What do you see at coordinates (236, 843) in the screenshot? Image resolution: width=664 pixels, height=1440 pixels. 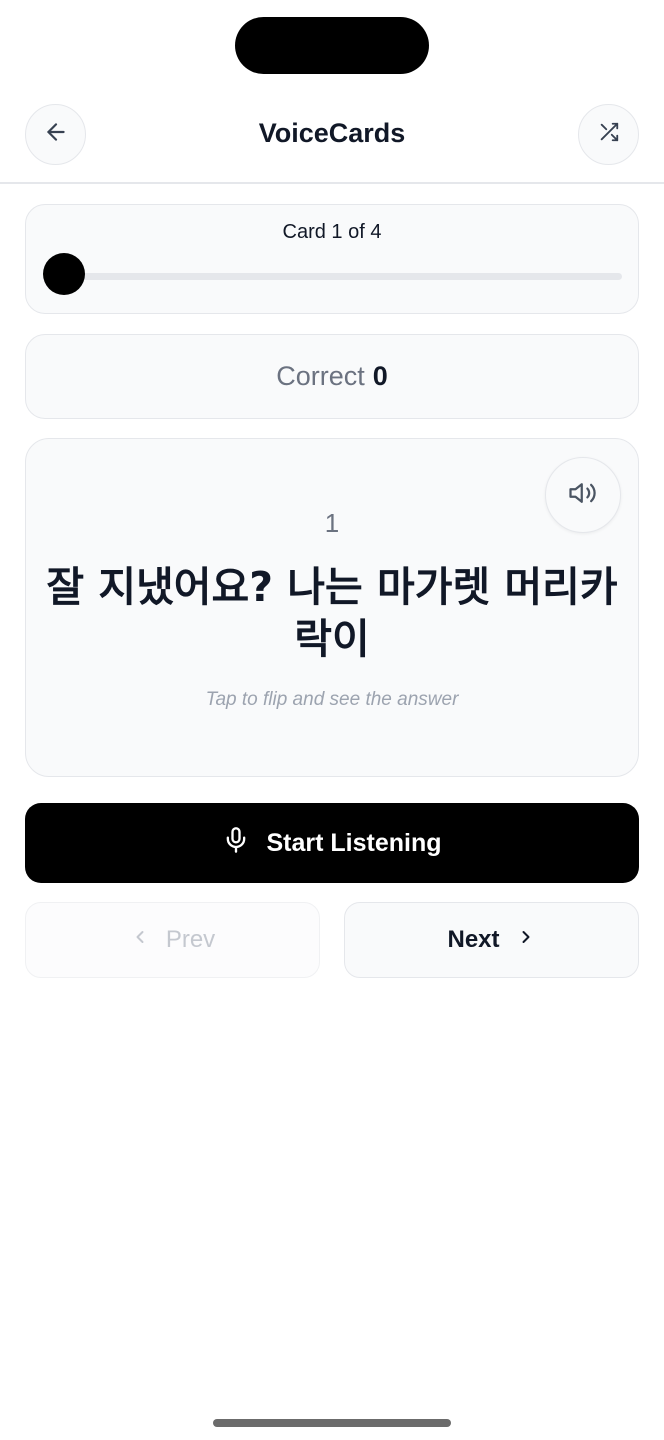 I see `microphone-icon` at bounding box center [236, 843].